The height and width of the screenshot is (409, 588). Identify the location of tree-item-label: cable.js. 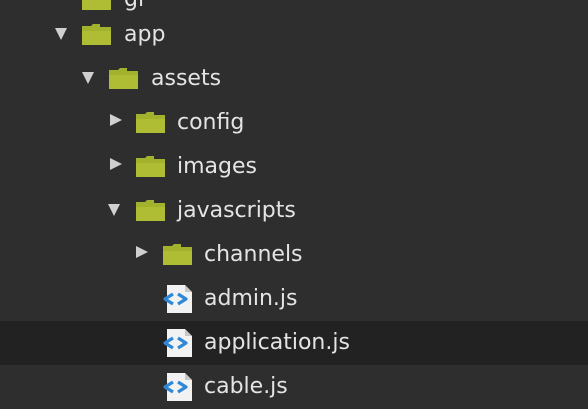
(246, 386).